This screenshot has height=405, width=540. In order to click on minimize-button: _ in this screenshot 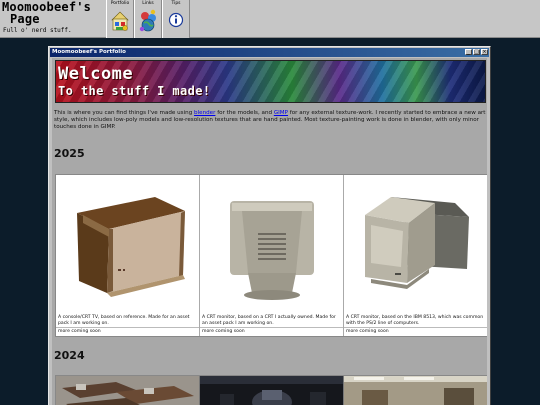, I will do `click(468, 52)`.